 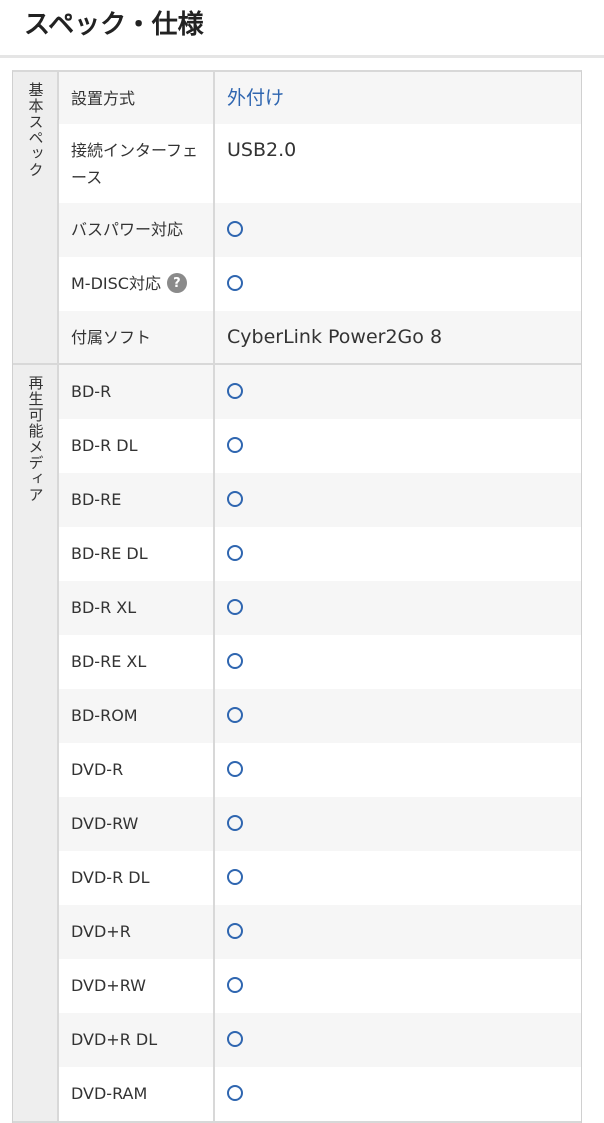 I want to click on spec-key: バスパワー対応, so click(x=127, y=229).